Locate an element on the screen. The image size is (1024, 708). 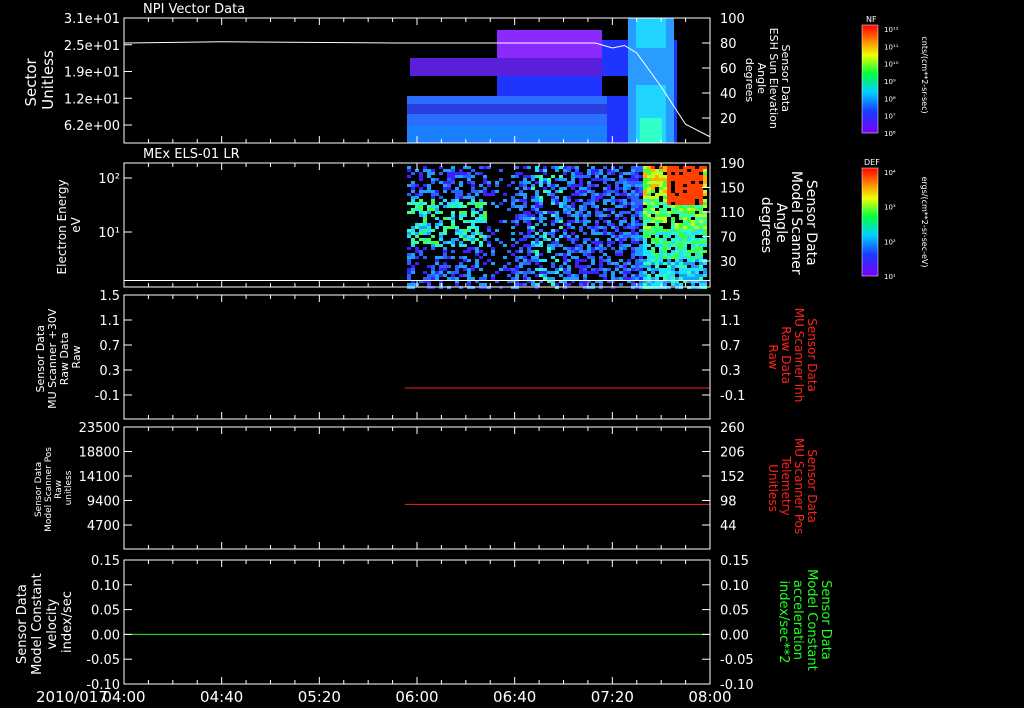
y-tick-label: 23500 is located at coordinates (99, 428).